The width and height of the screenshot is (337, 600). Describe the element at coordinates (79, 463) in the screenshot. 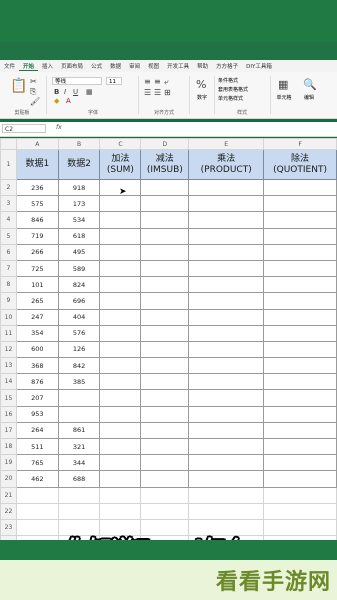

I see `table-cell: 344` at that location.